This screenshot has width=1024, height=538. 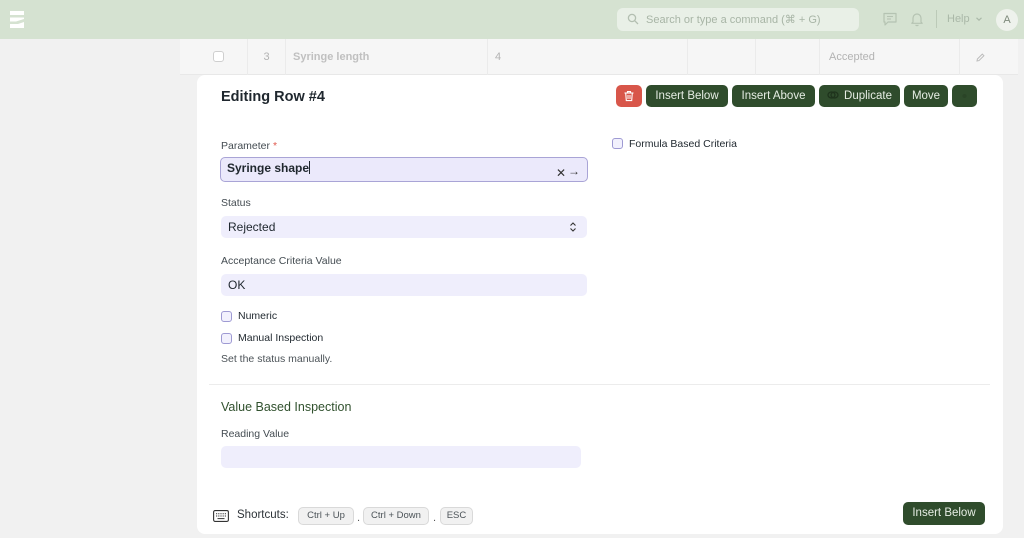 I want to click on row-status: Accepted, so click(x=890, y=57).